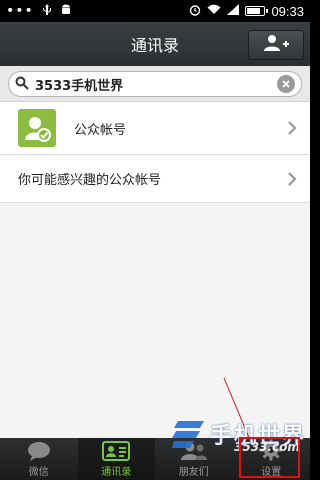 The image size is (320, 480). I want to click on status-bar: ••• 09:33, so click(155, 11).